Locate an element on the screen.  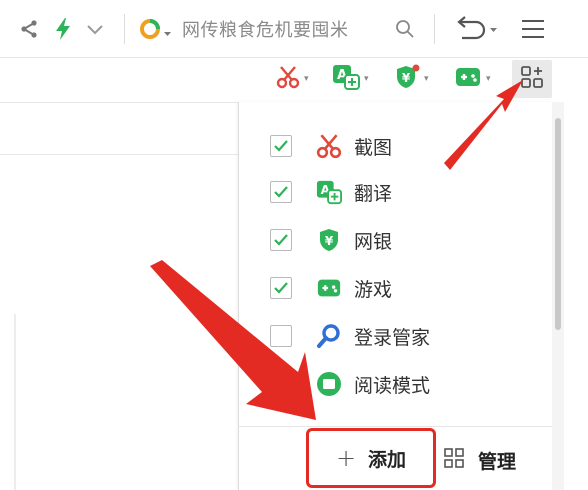
menu-item-reading-mode: 阅读模式 is located at coordinates (395, 384).